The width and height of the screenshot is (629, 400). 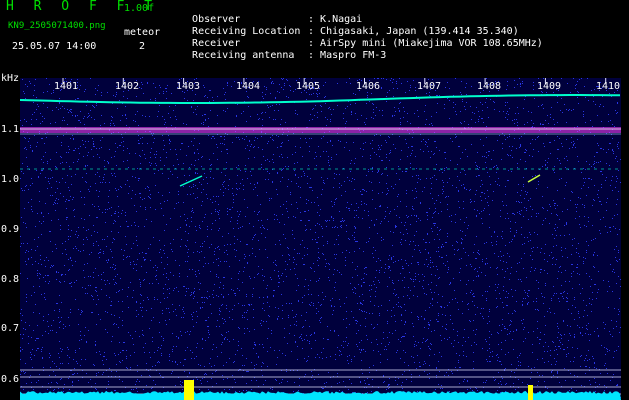 I want to click on y-tick-label: 0.8, so click(x=10, y=279).